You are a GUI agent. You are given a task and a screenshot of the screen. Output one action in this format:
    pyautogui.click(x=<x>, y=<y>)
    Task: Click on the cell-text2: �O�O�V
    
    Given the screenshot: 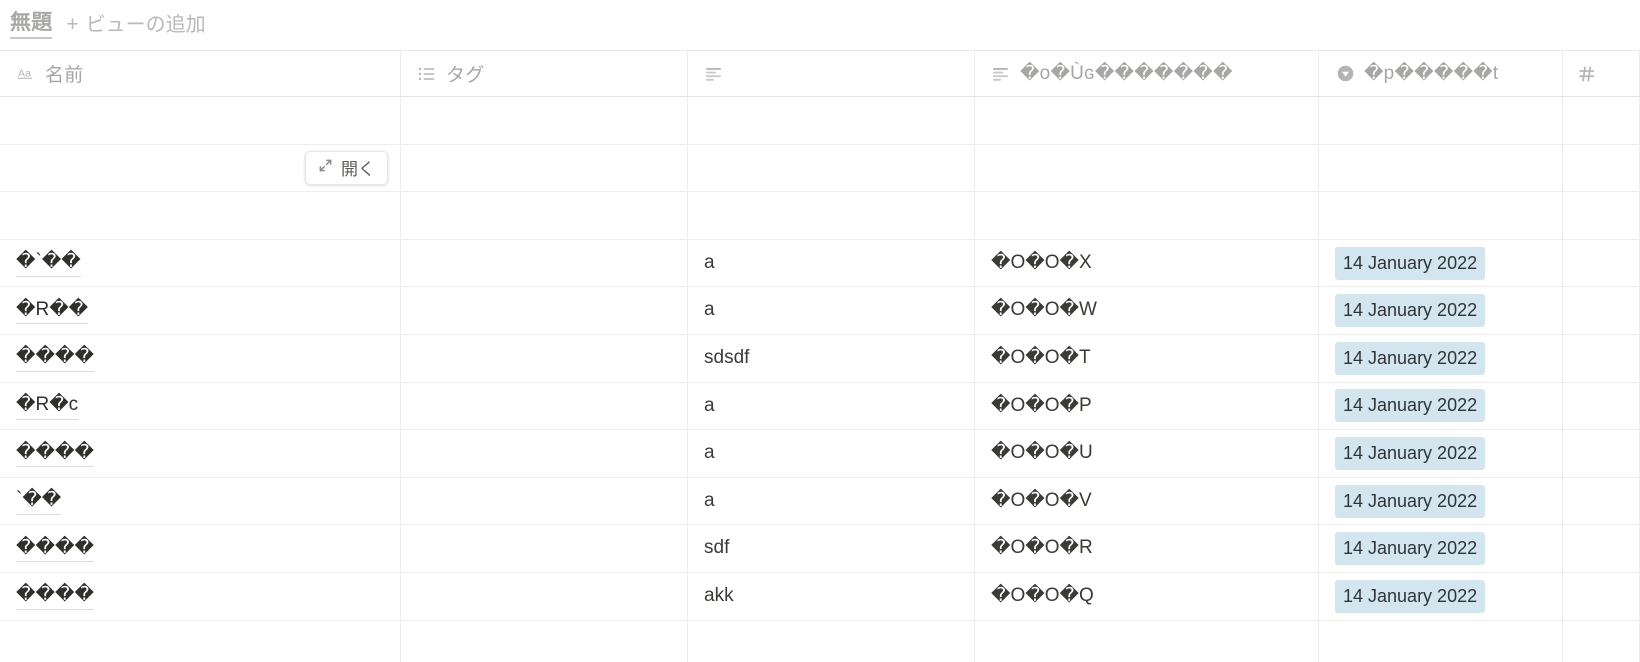 What is the action you would take?
    pyautogui.click(x=1147, y=501)
    